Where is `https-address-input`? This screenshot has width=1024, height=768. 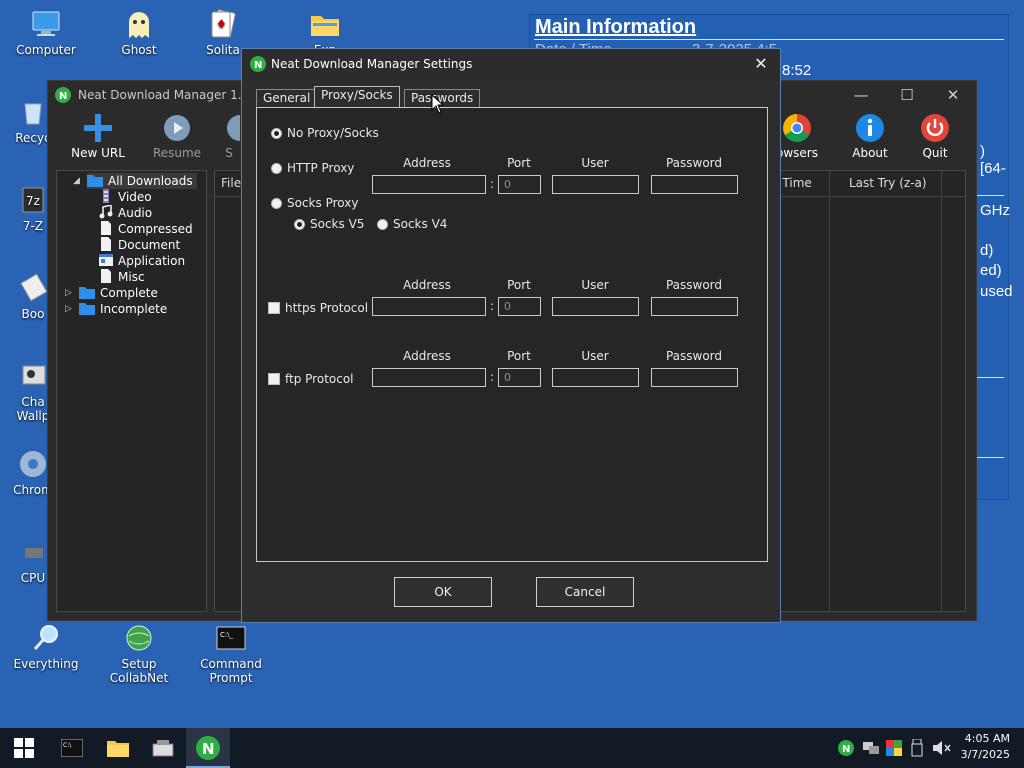 https-address-input is located at coordinates (429, 306).